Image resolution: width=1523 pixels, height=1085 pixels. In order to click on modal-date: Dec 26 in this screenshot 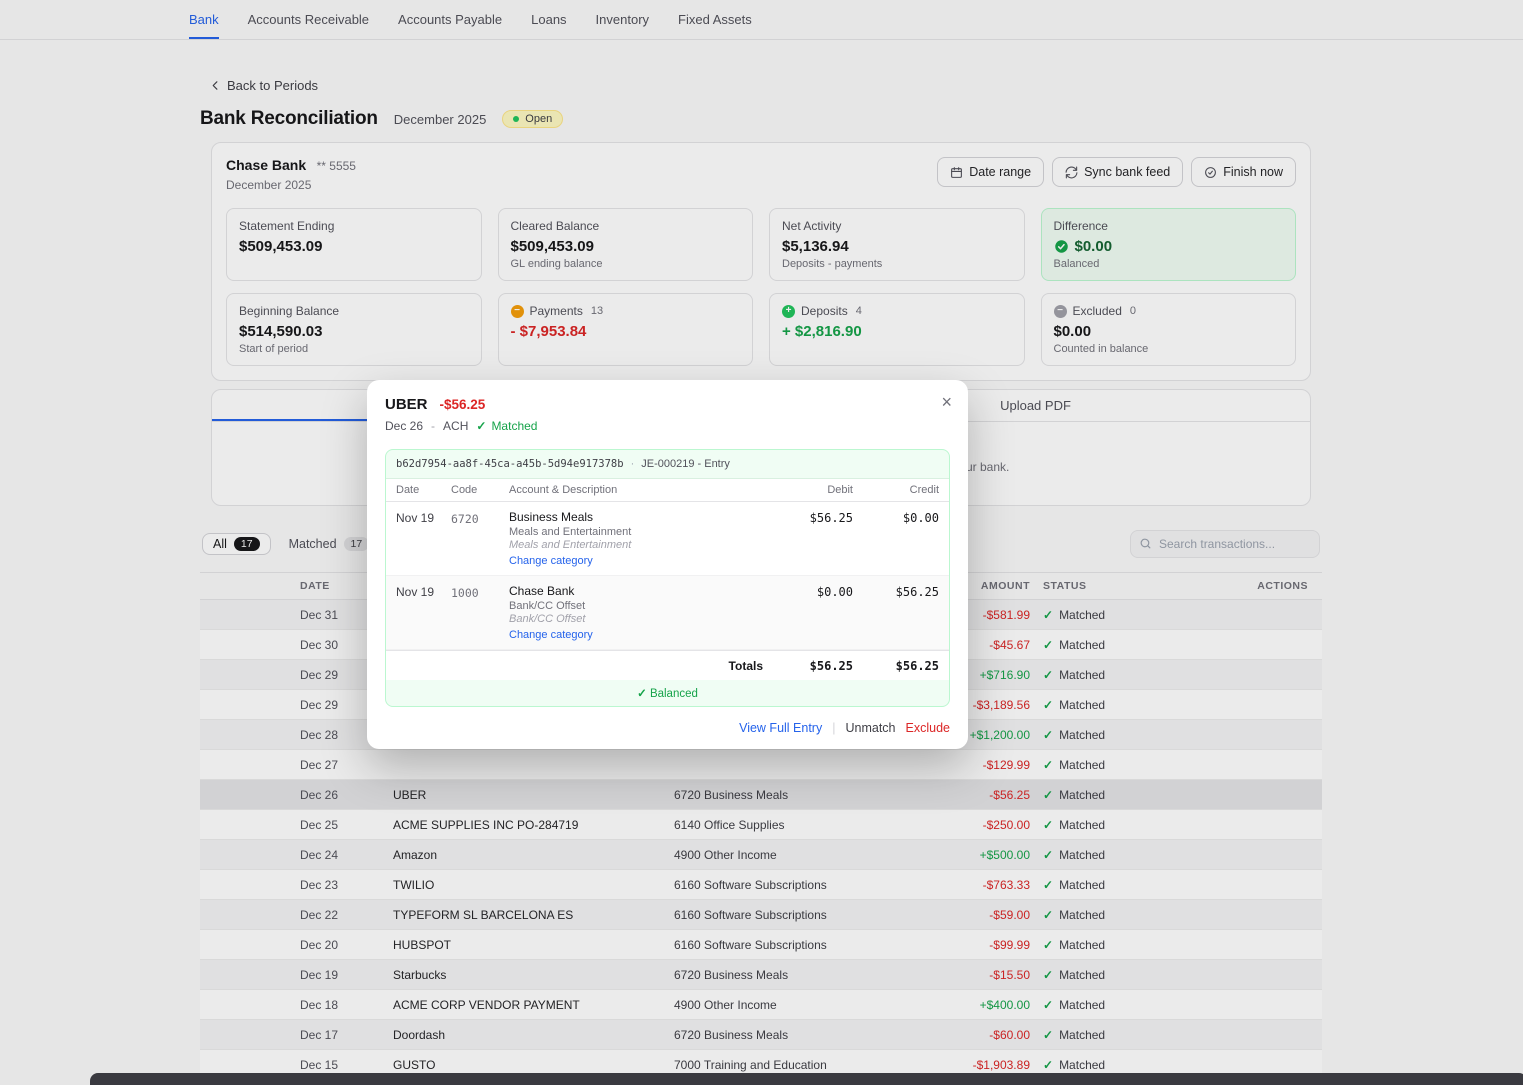, I will do `click(404, 426)`.